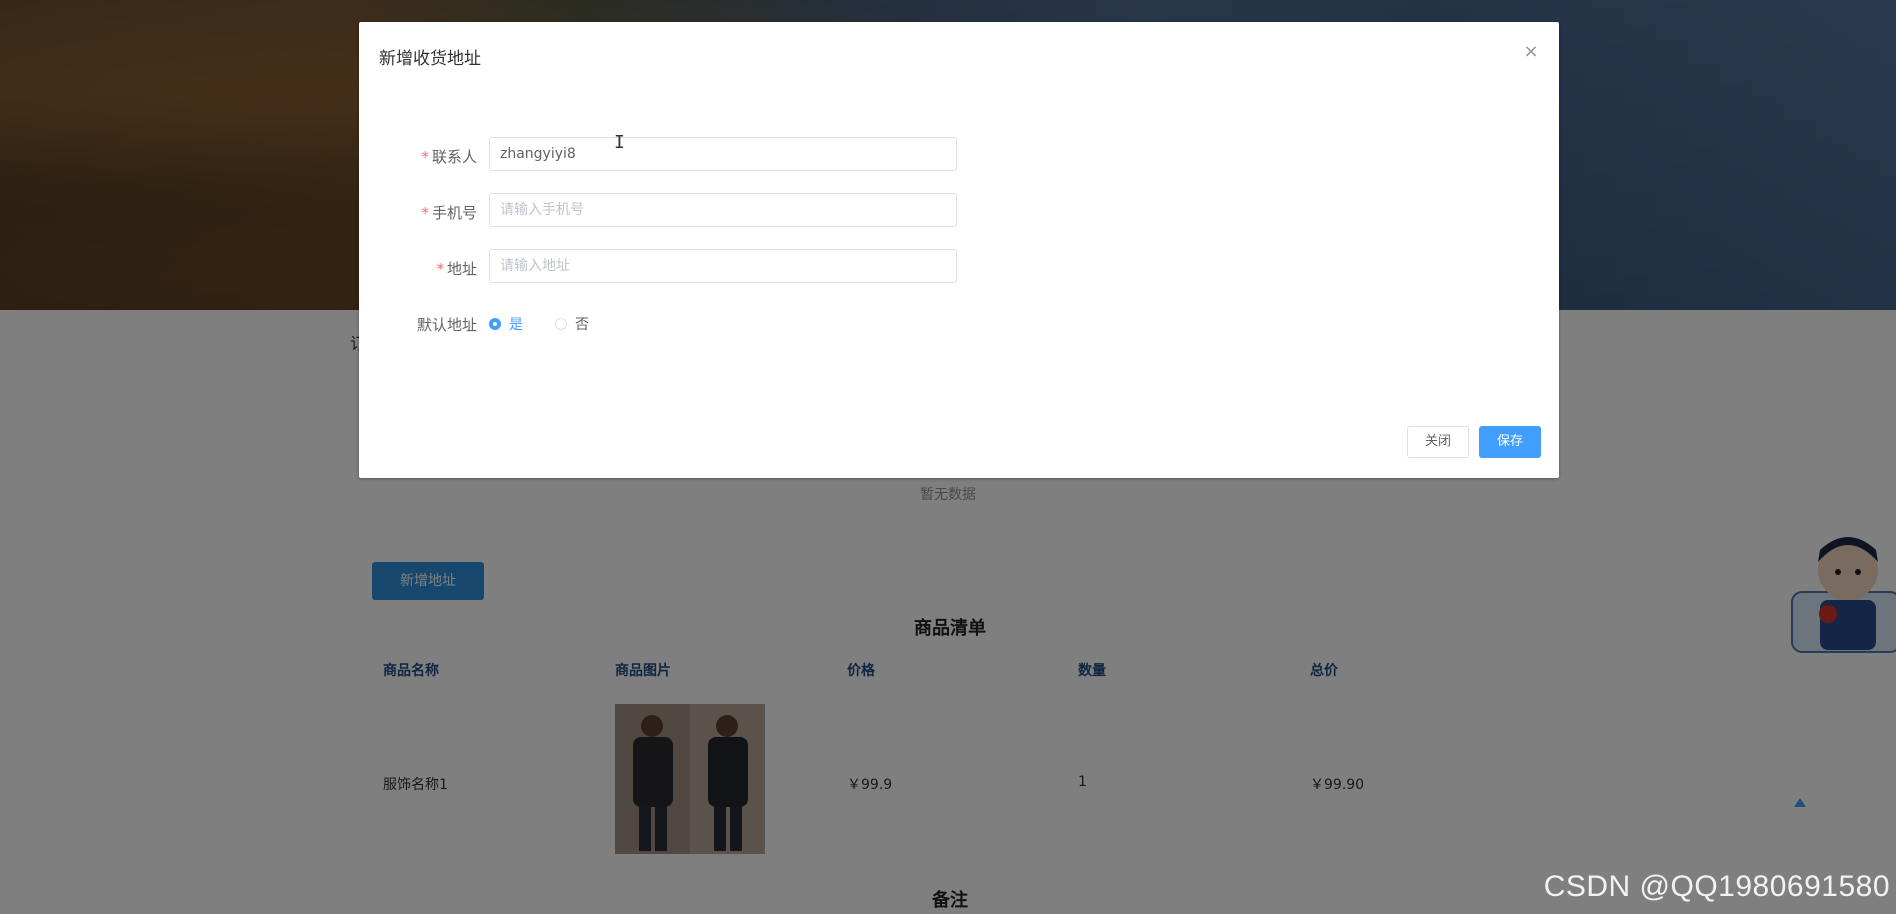 The width and height of the screenshot is (1896, 914). I want to click on close-icon: ×, so click(1531, 52).